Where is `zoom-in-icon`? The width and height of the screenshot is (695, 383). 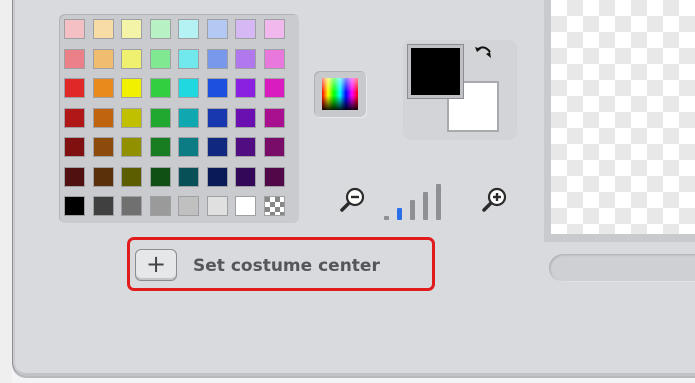
zoom-in-icon is located at coordinates (494, 200).